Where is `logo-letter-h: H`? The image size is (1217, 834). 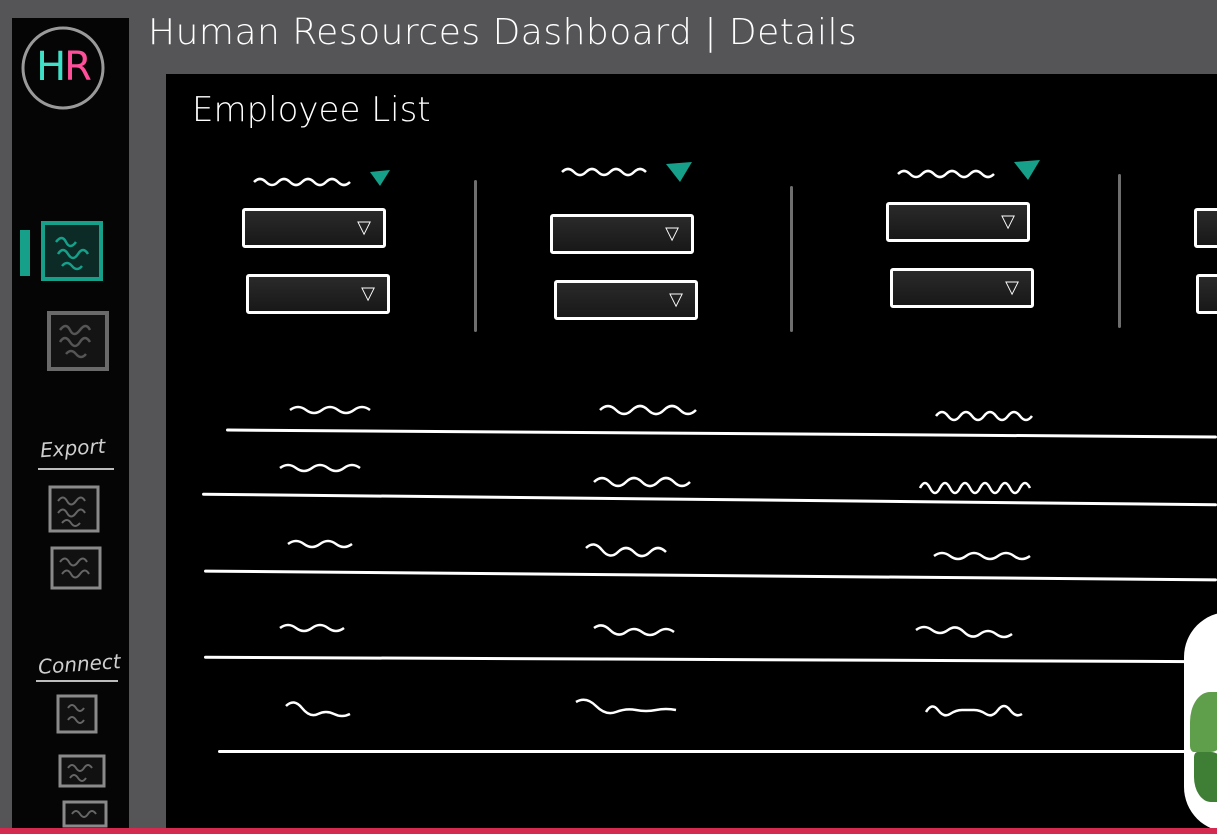
logo-letter-h: H is located at coordinates (51, 67).